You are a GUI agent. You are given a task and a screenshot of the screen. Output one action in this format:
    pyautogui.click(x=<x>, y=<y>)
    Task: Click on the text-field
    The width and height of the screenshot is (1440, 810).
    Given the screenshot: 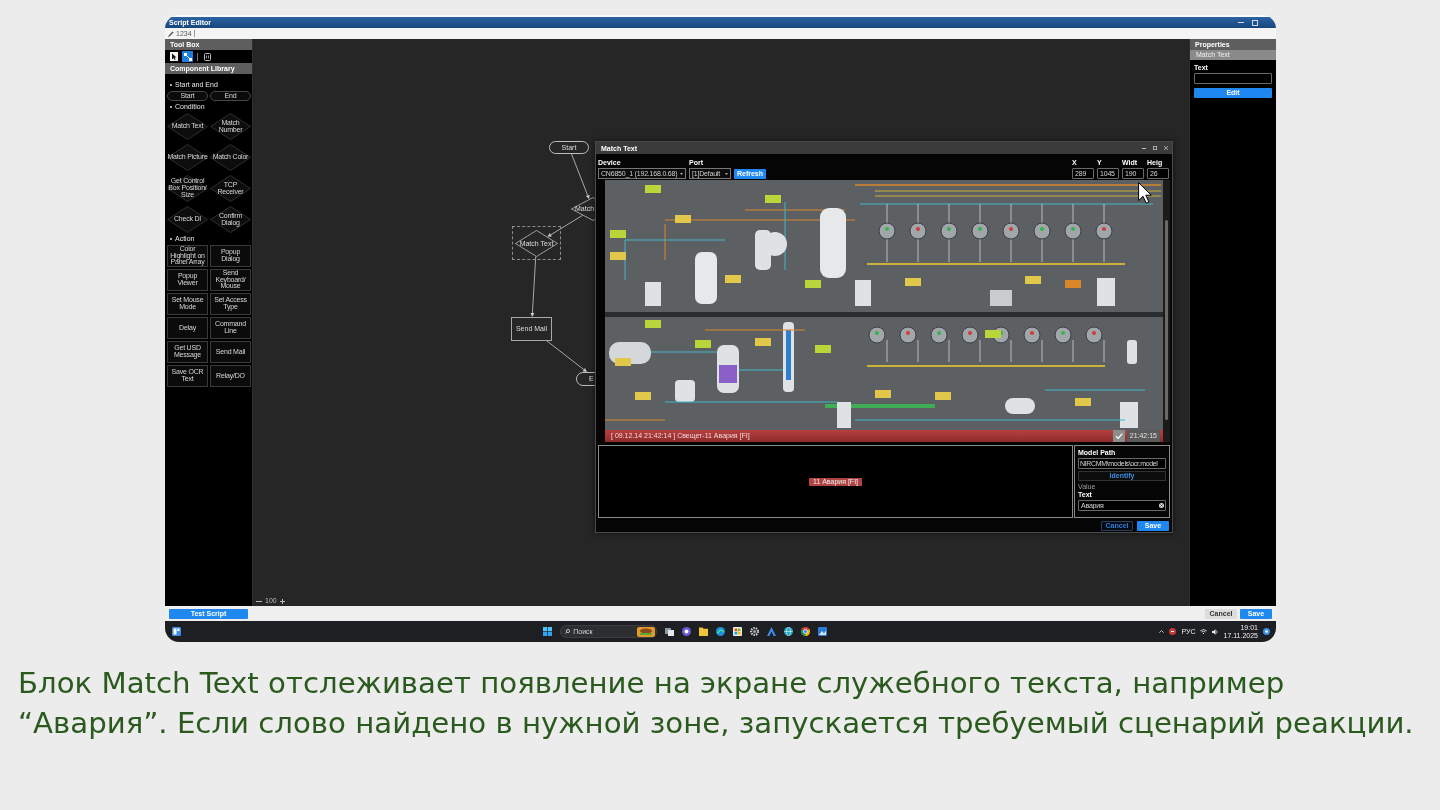 What is the action you would take?
    pyautogui.click(x=1233, y=78)
    